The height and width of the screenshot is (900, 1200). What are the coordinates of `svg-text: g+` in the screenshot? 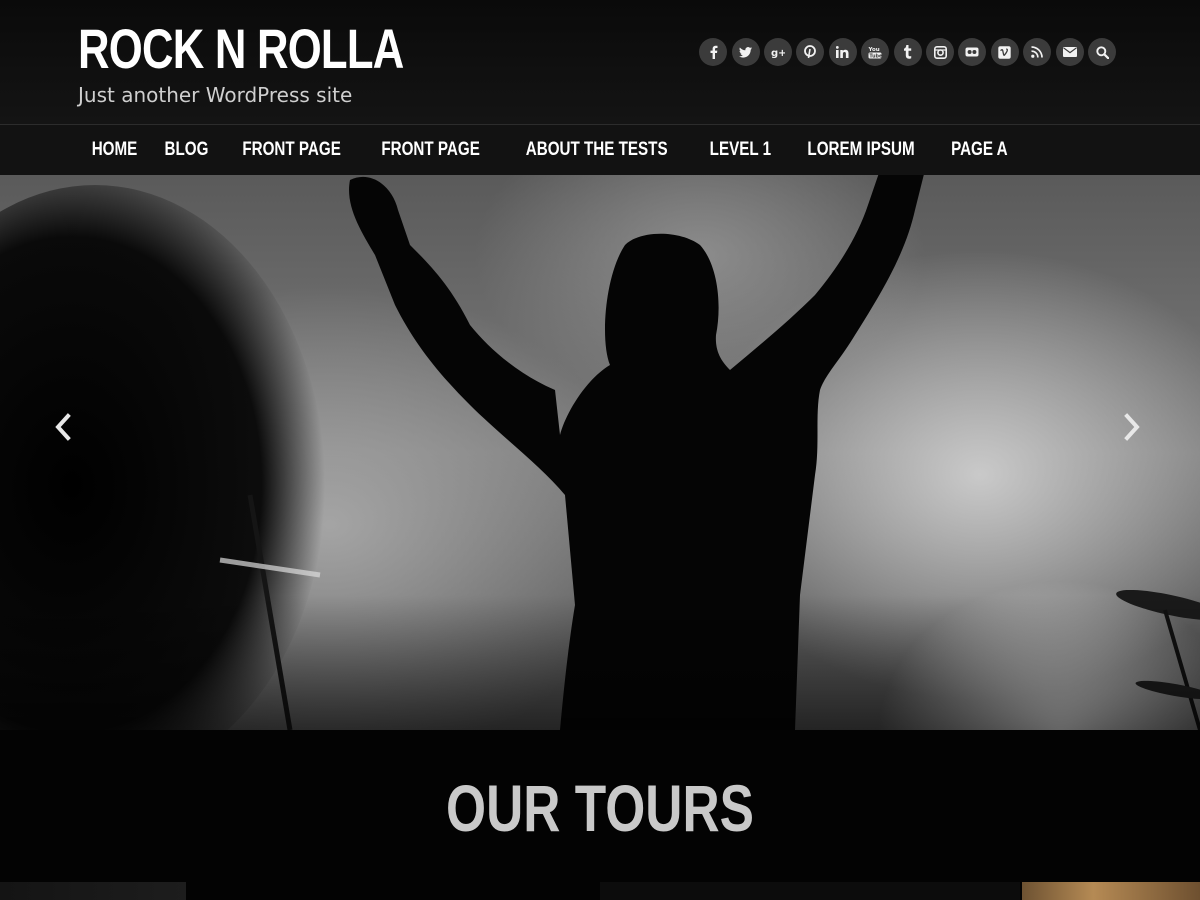 It's located at (778, 53).